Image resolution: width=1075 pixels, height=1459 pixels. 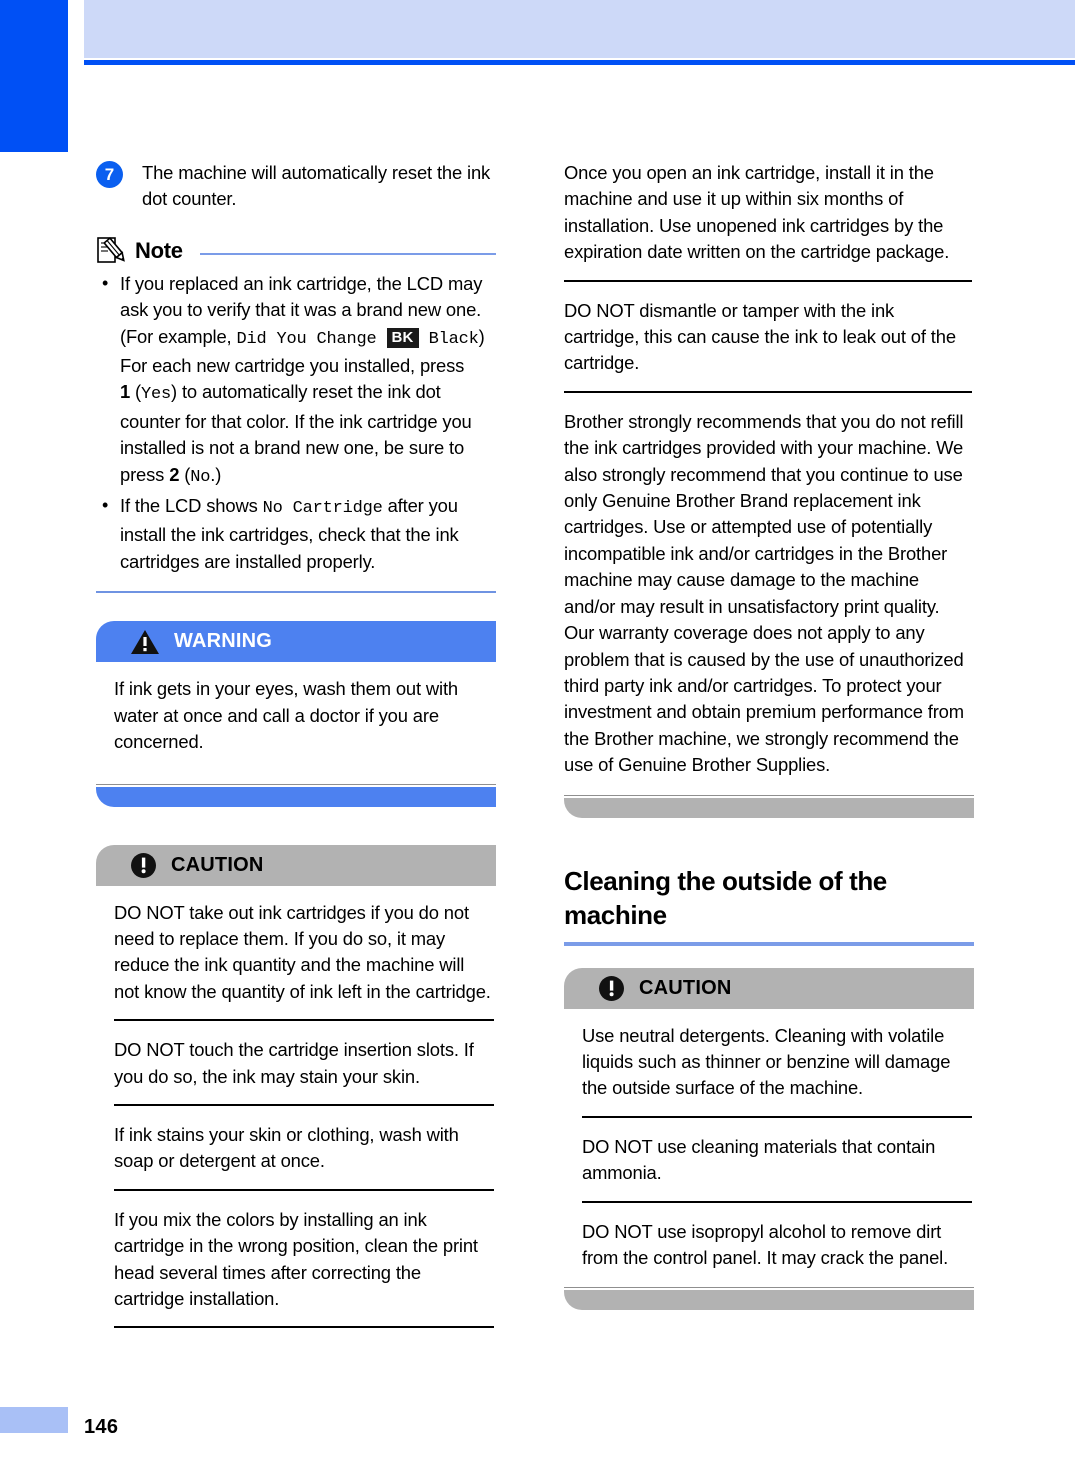 I want to click on warning-triangle-icon, so click(x=145, y=641).